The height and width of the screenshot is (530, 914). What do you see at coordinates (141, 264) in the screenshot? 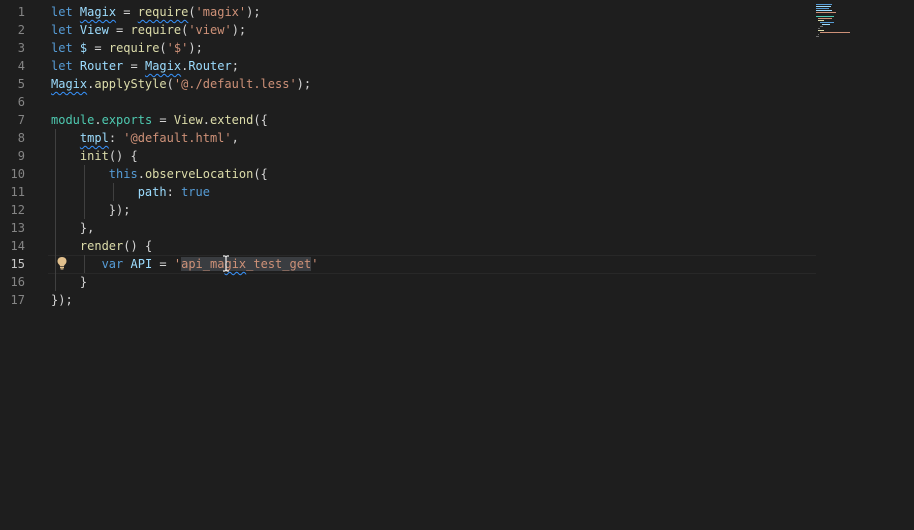
I see `identifier: API` at bounding box center [141, 264].